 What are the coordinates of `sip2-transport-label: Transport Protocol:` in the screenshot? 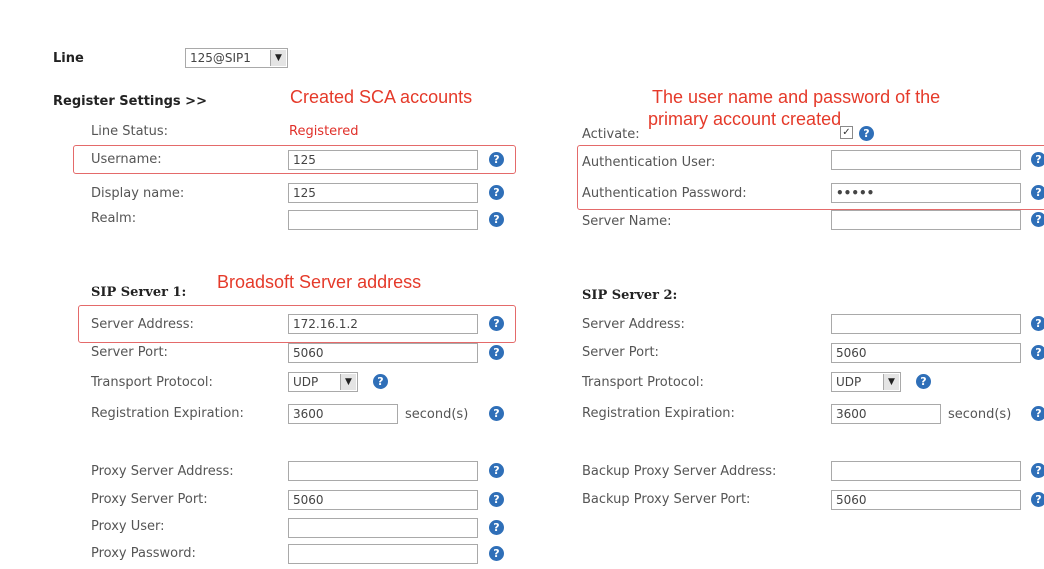 It's located at (643, 382).